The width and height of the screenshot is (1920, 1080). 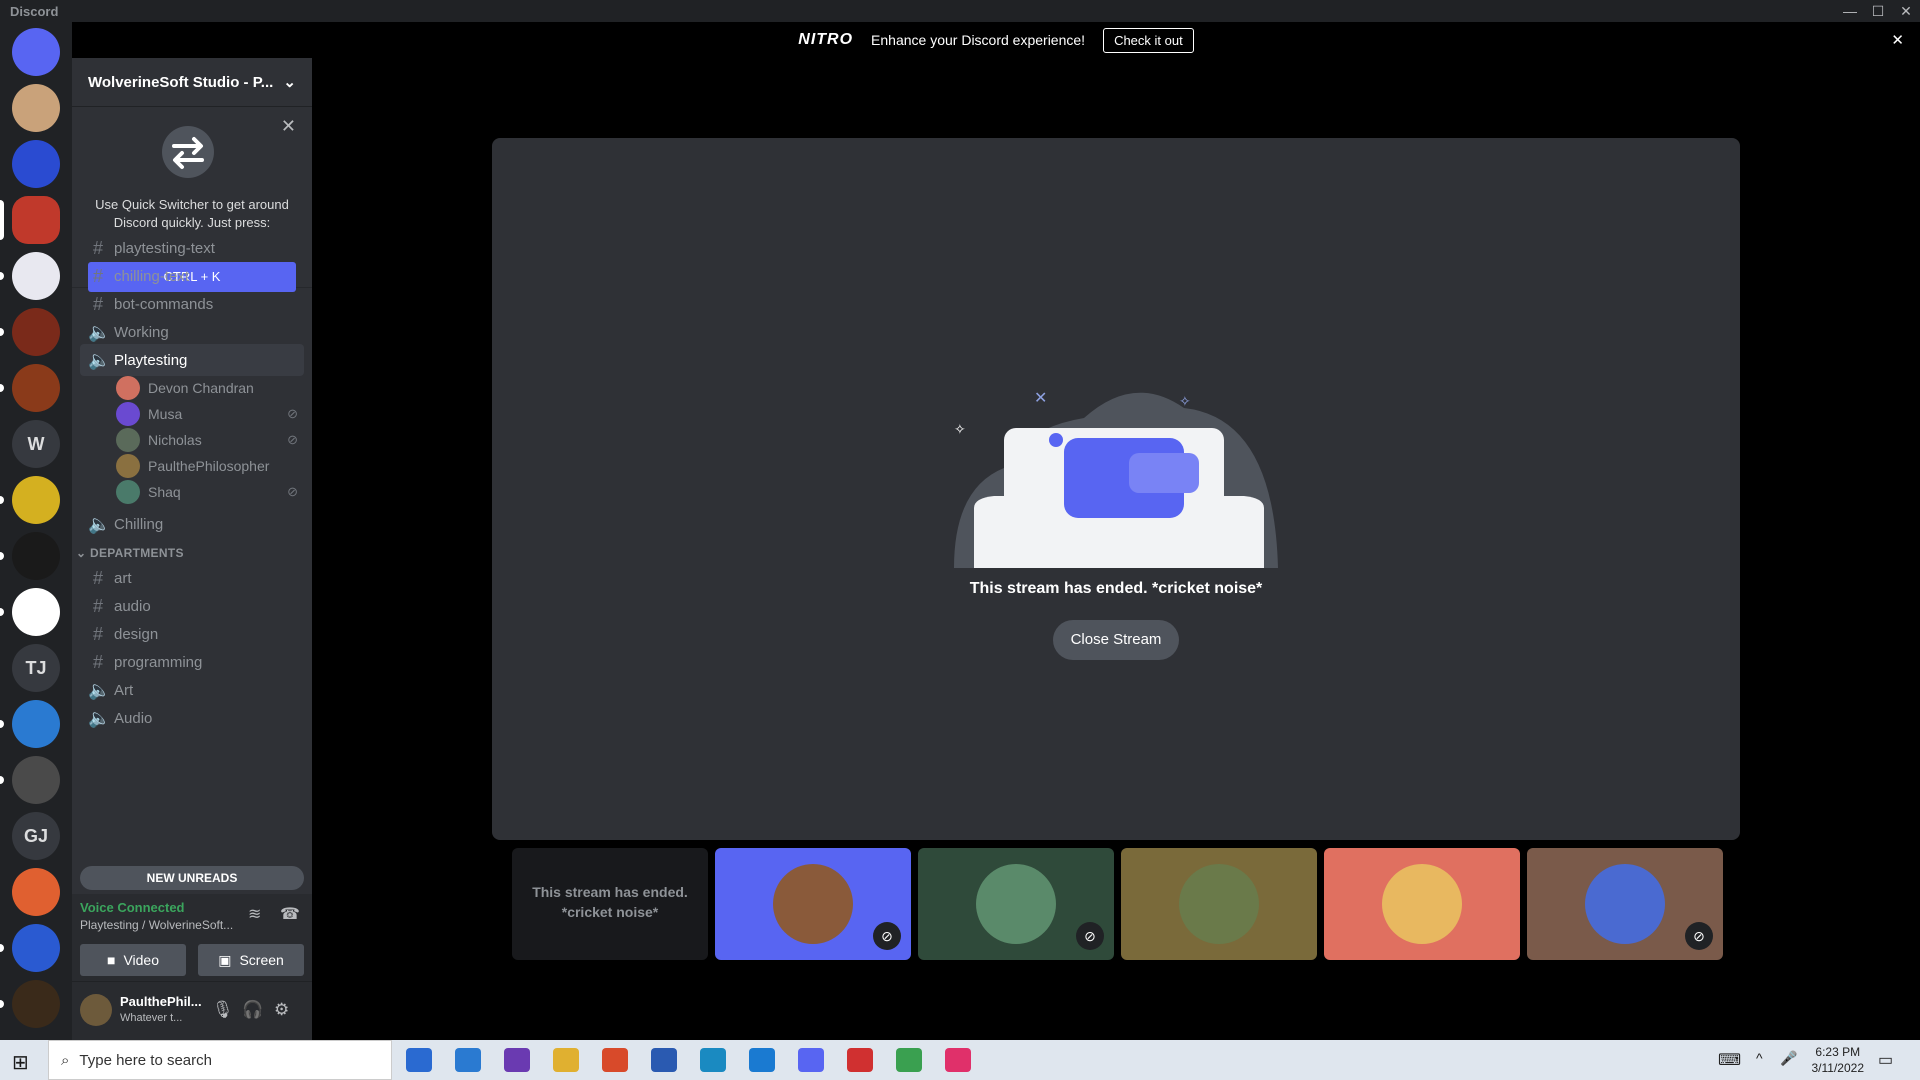 I want to click on category-label: DEPARTMENTS, so click(x=137, y=553).